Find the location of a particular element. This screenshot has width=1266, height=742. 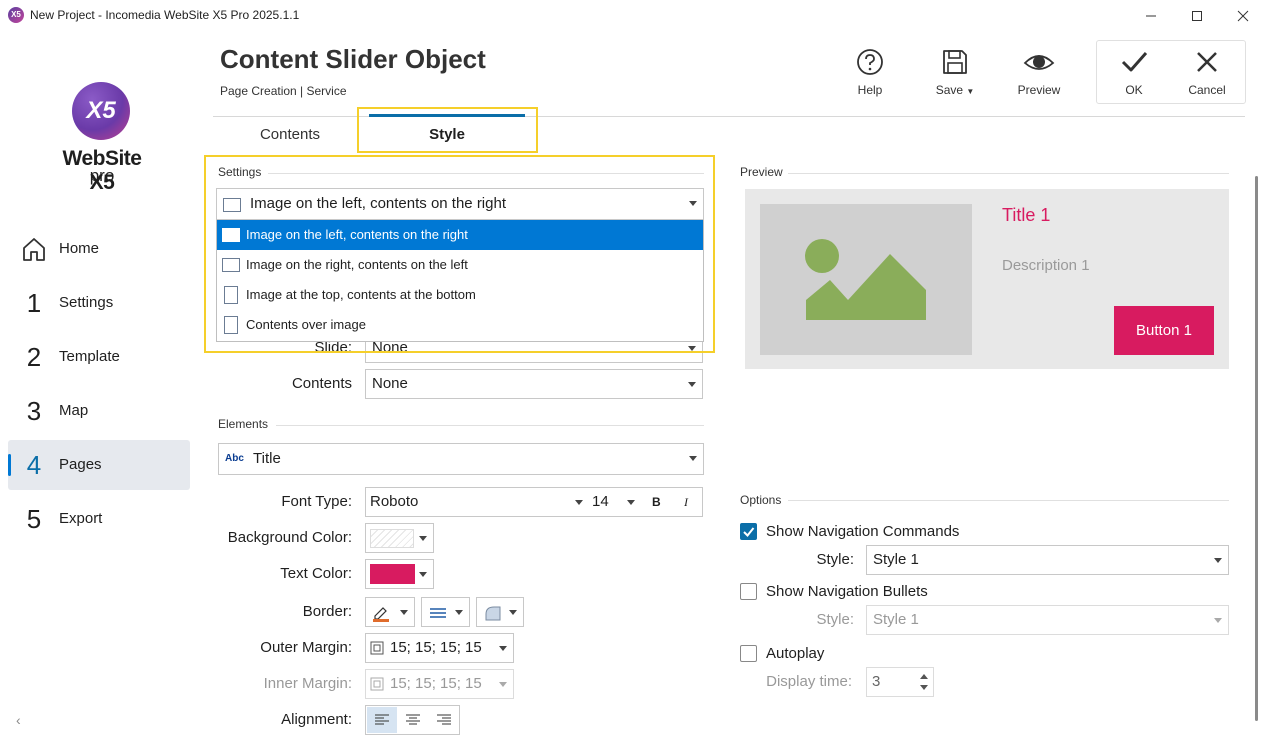

bullets-style-select: Style 1 is located at coordinates (1047, 620).